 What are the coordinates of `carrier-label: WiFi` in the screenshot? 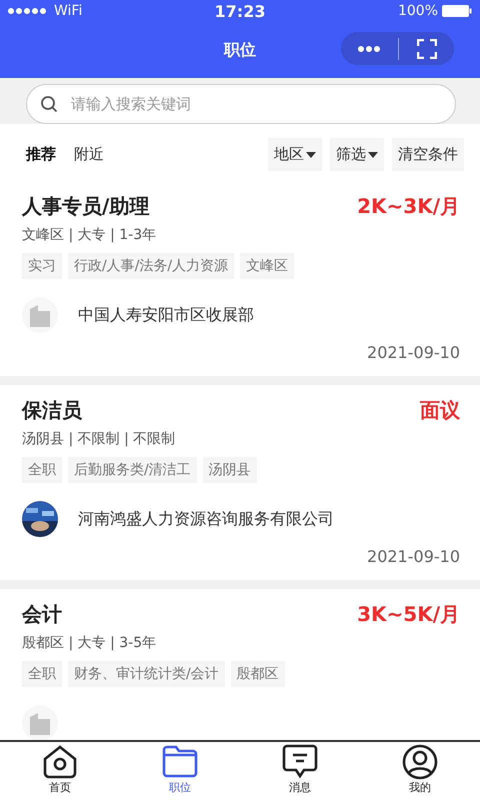 It's located at (68, 11).